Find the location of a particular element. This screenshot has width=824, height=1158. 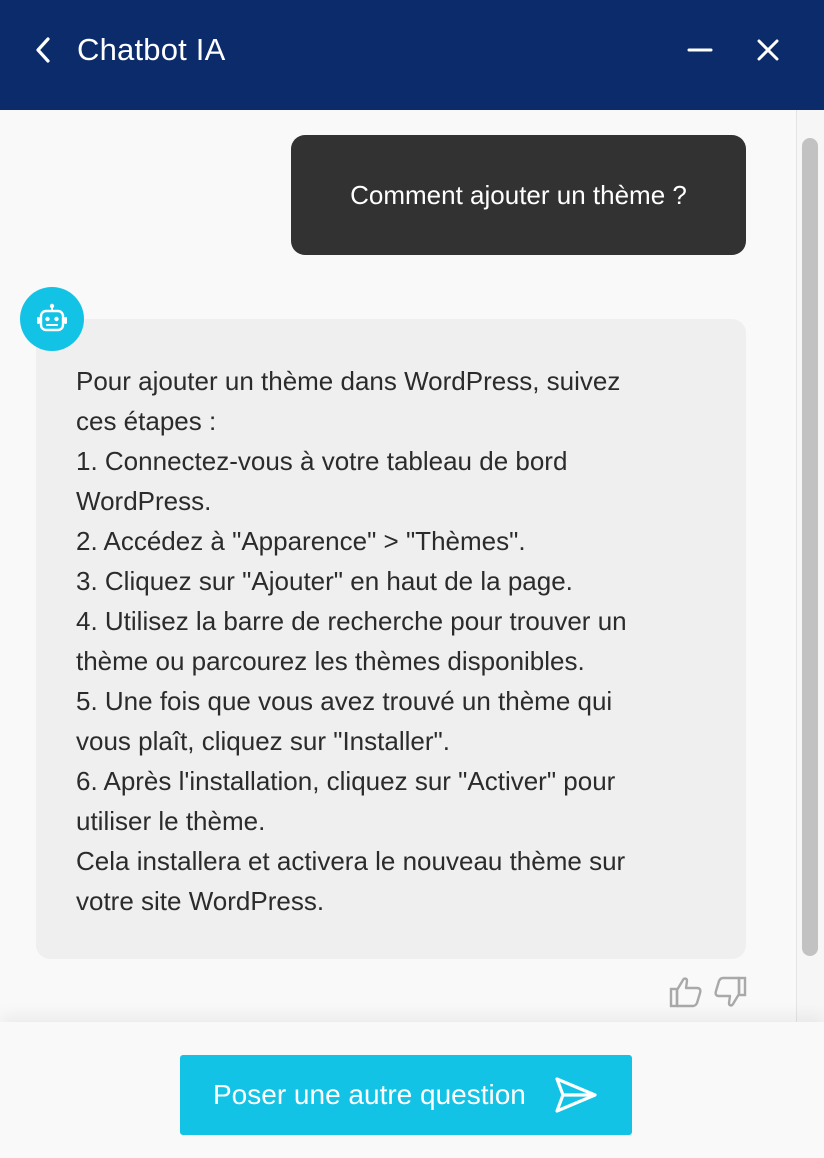

send-icon is located at coordinates (576, 1095).